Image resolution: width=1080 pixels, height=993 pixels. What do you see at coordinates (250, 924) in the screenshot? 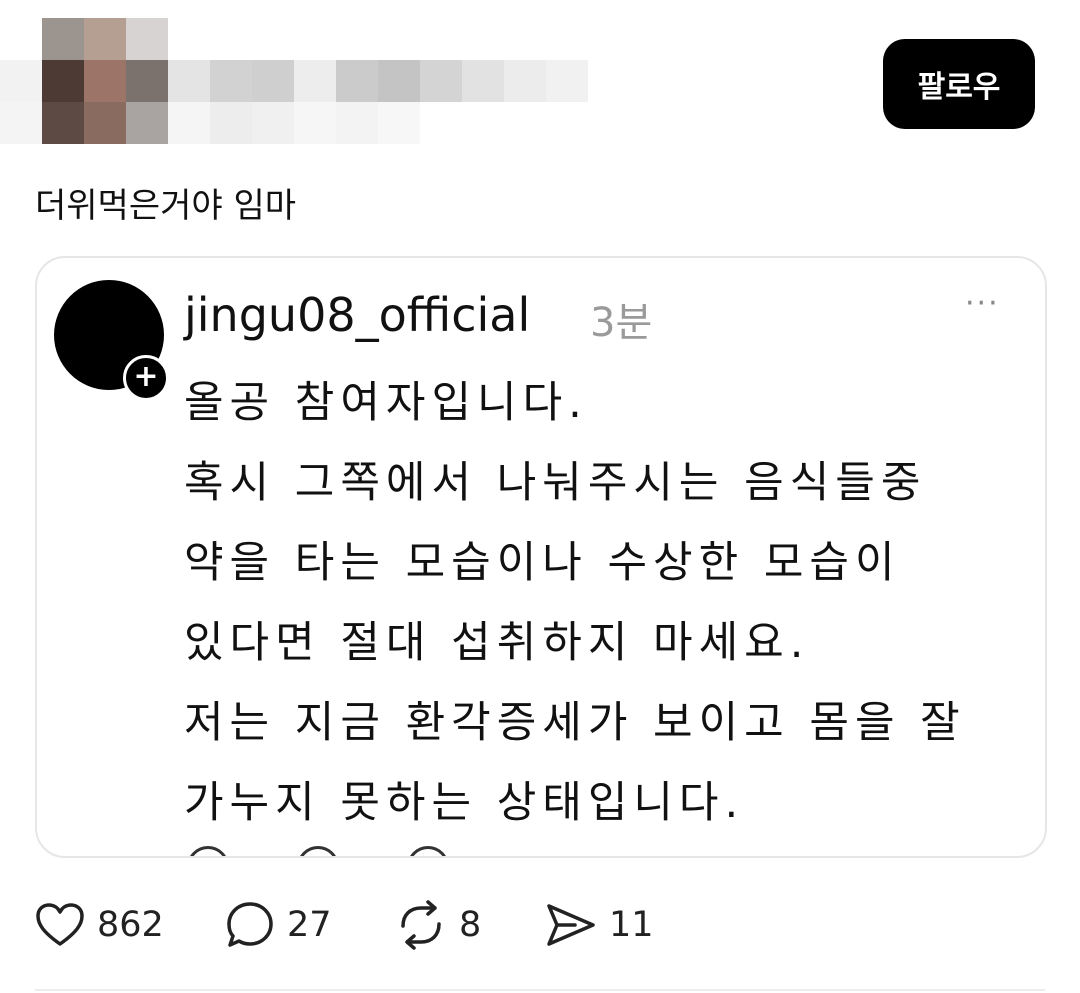
I see `comment-icon` at bounding box center [250, 924].